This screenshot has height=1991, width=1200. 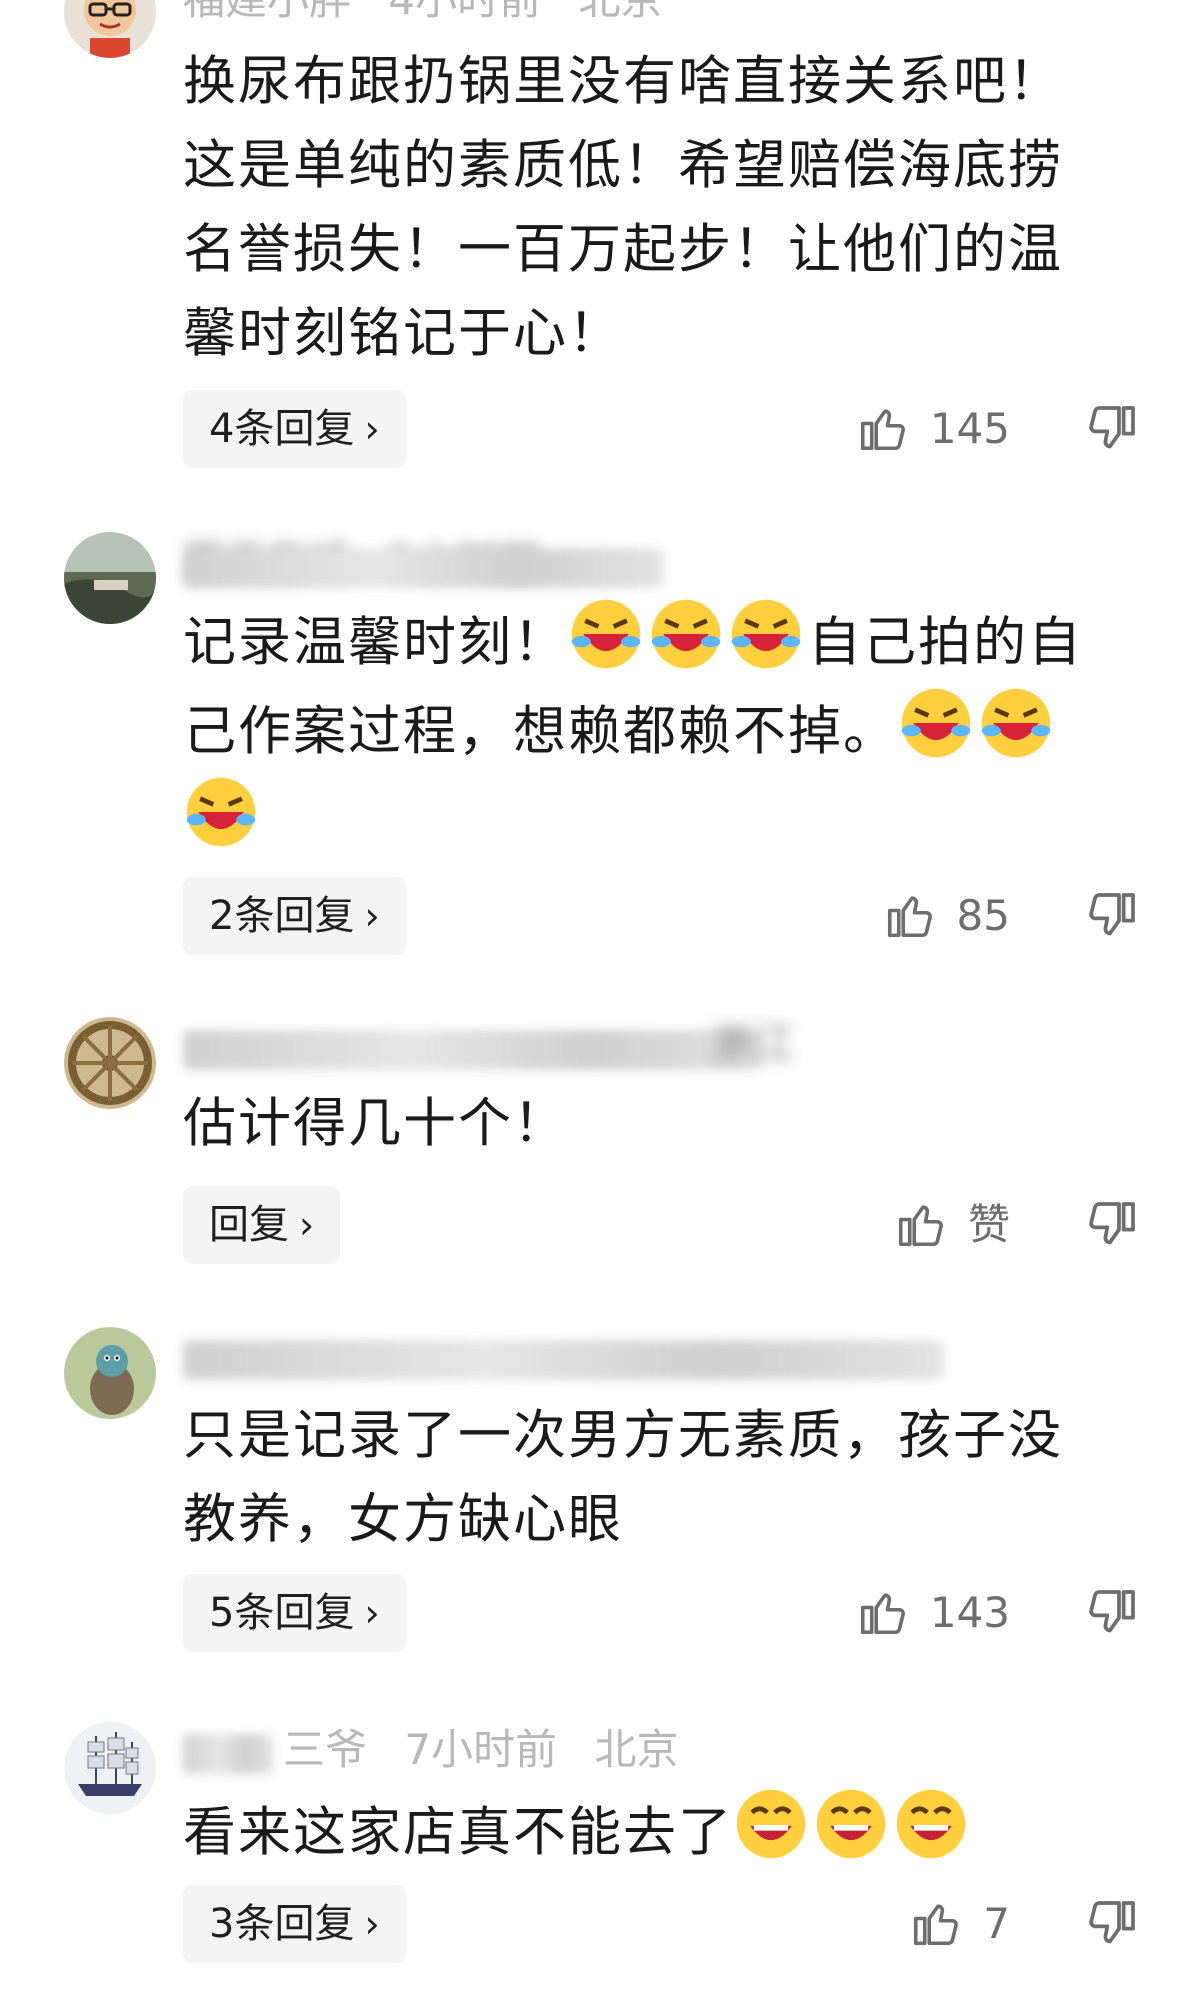 What do you see at coordinates (375, 1123) in the screenshot?
I see `comment-text-line: 估计得几十个！` at bounding box center [375, 1123].